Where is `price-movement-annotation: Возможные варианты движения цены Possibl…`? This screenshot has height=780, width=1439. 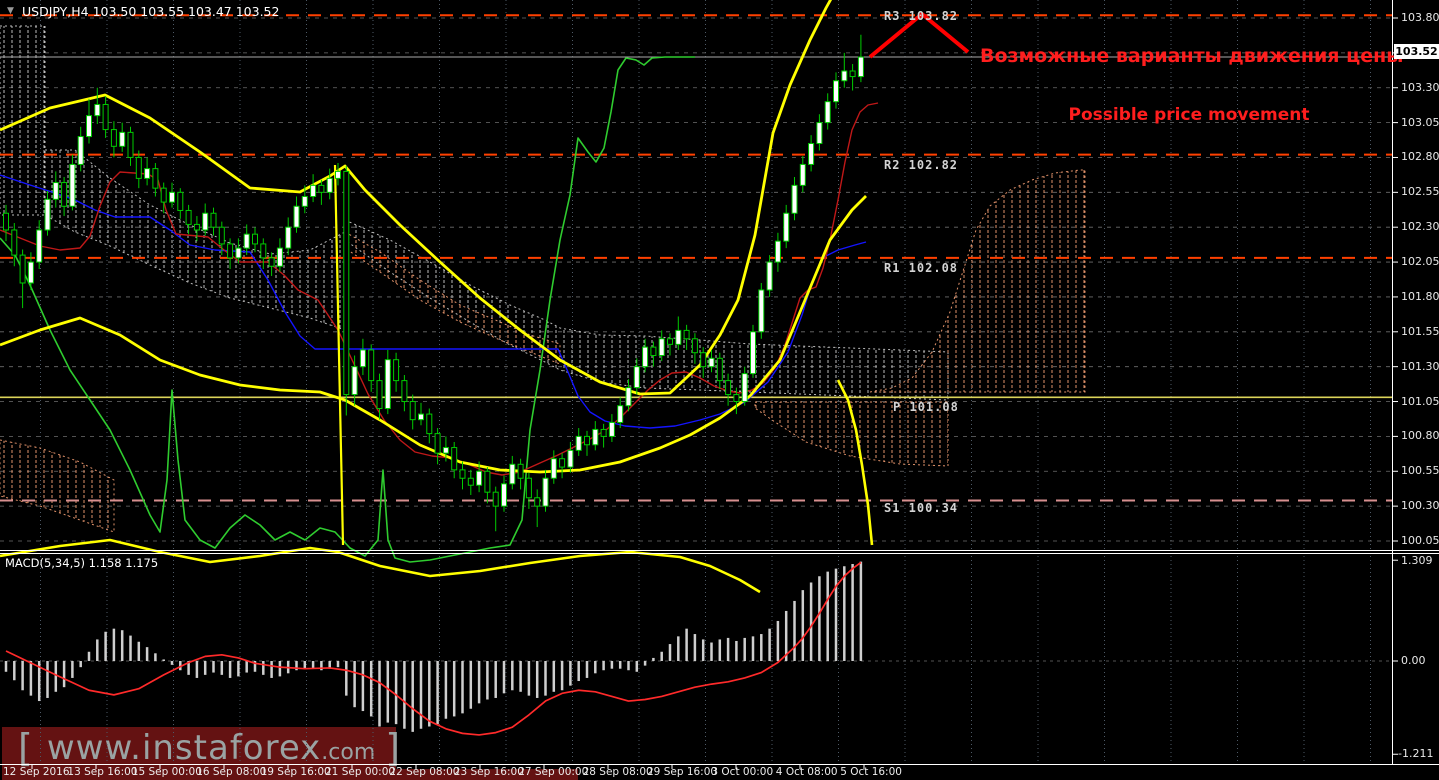 price-movement-annotation: Возможные варианты движения цены Possibl… is located at coordinates (1192, 85).